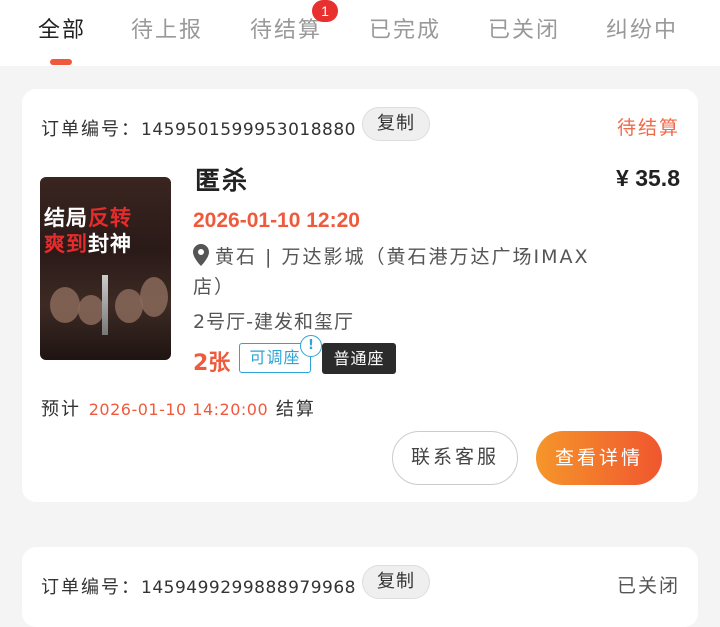 The image size is (720, 627). What do you see at coordinates (648, 178) in the screenshot?
I see `order-price: ¥ 35.8` at bounding box center [648, 178].